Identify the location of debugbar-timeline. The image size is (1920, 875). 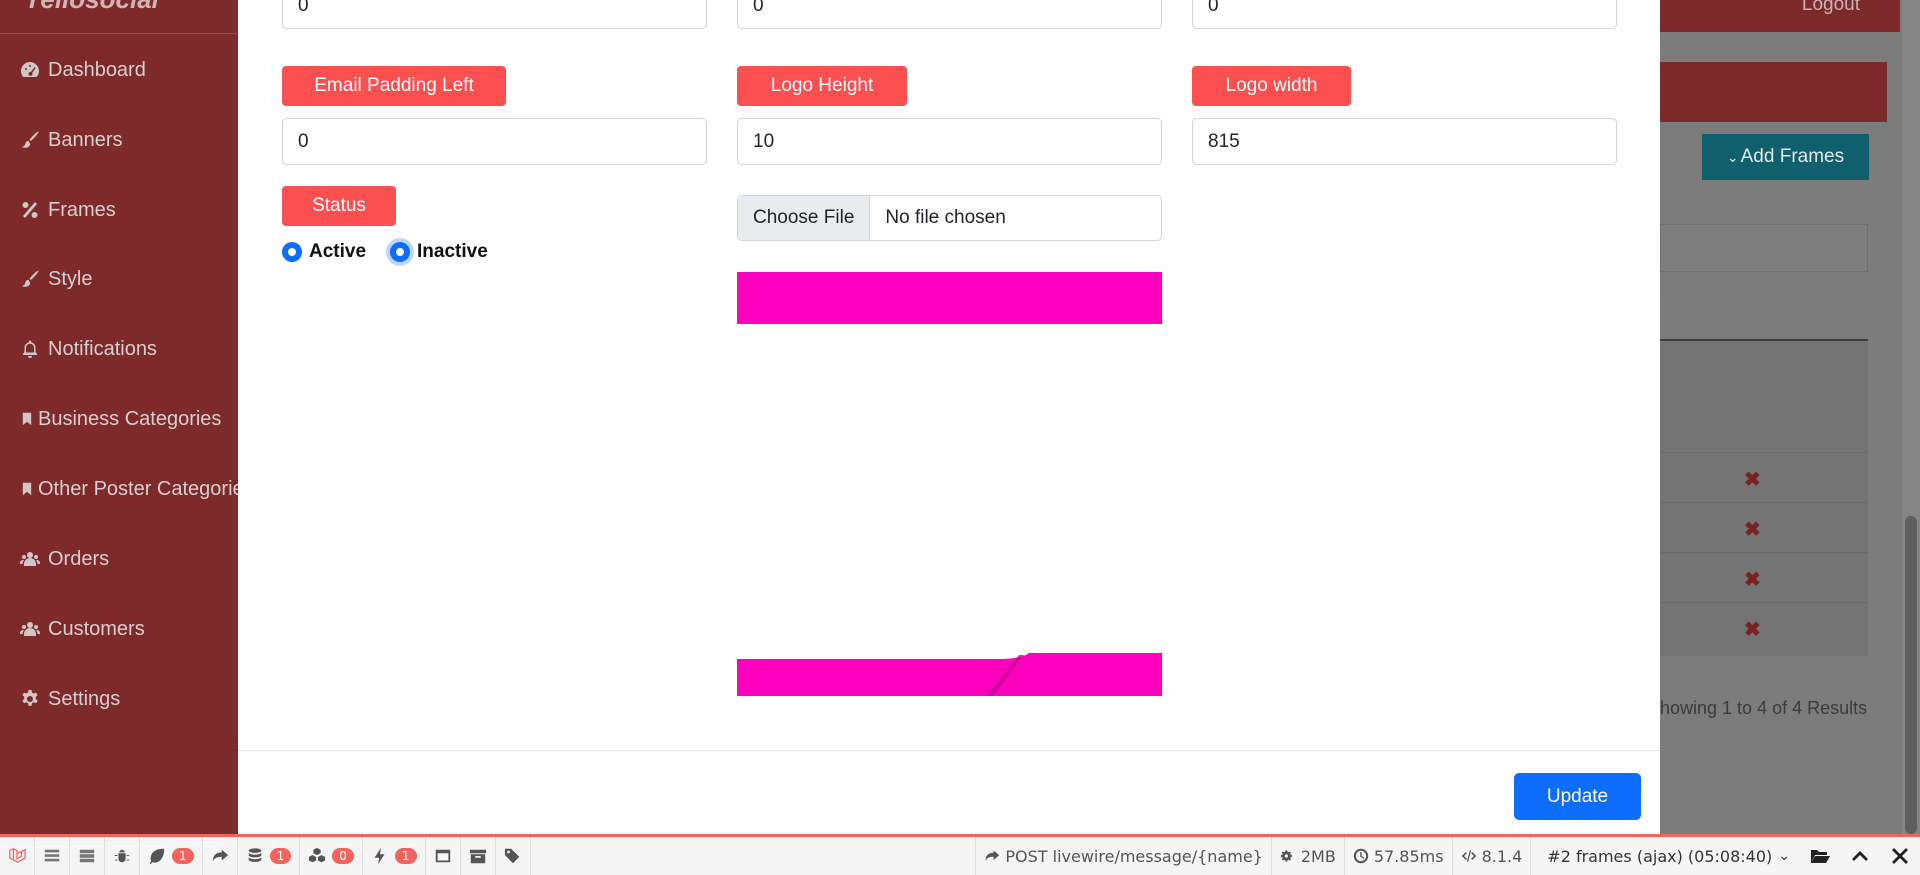
(87, 856).